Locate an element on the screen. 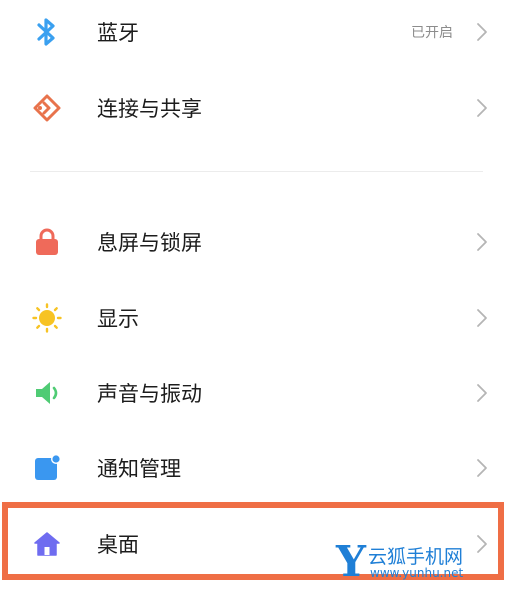  settings-item-sound-vibration: 声音与振动 is located at coordinates (256, 393).